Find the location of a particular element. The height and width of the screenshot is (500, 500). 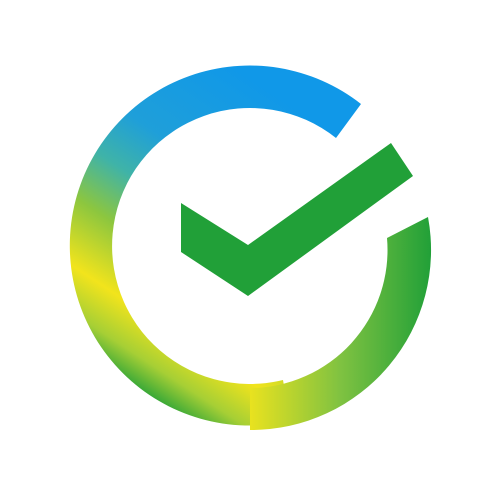

checkmark-icon is located at coordinates (297, 219).